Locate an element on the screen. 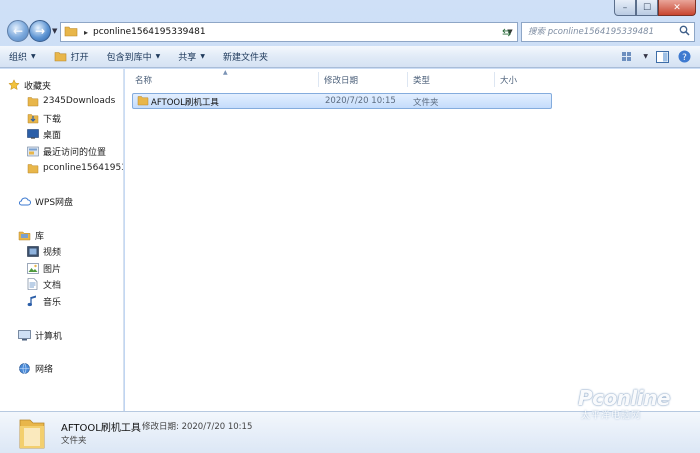 The image size is (700, 453). organize-menu: 组织 ▼ is located at coordinates (22, 57).